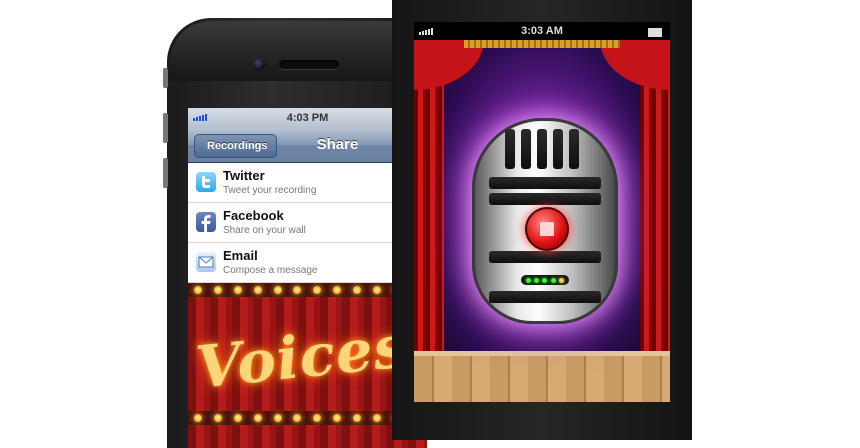  What do you see at coordinates (259, 64) in the screenshot?
I see `front-camera` at bounding box center [259, 64].